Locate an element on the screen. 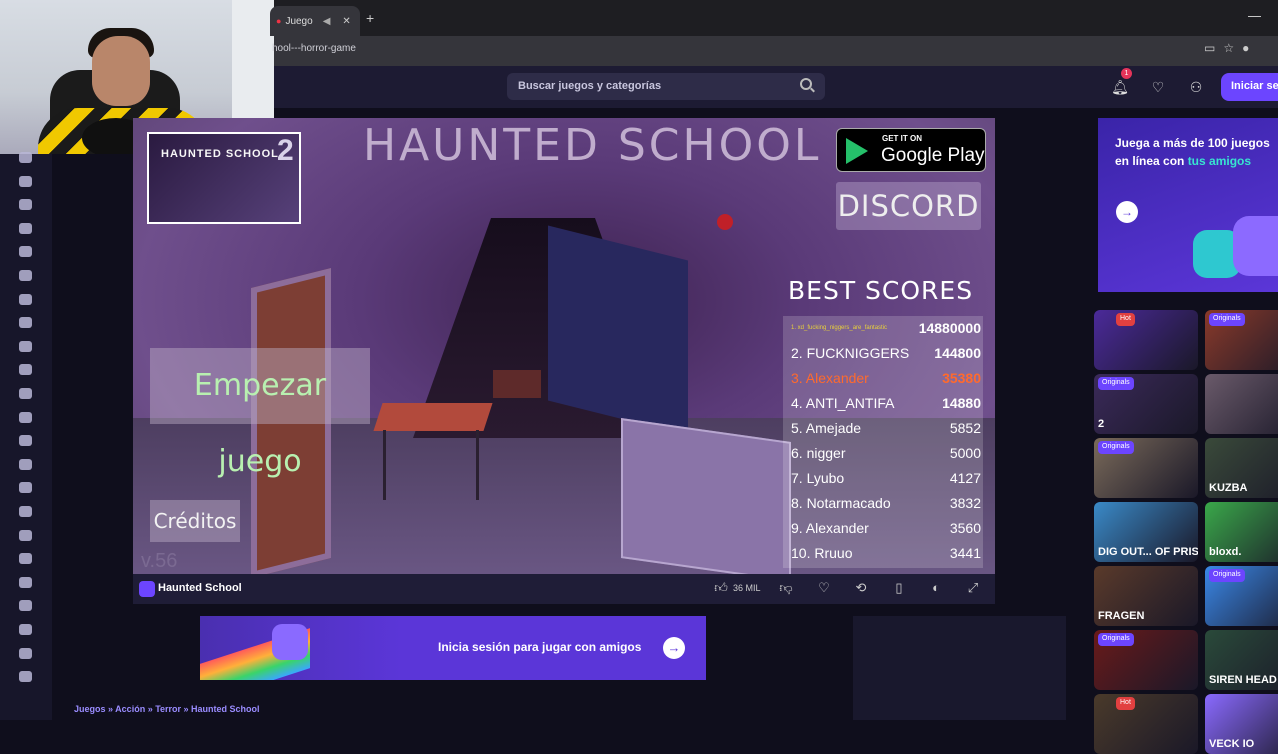 The width and height of the screenshot is (1278, 754). game-tile: VECK IO is located at coordinates (1241, 724).